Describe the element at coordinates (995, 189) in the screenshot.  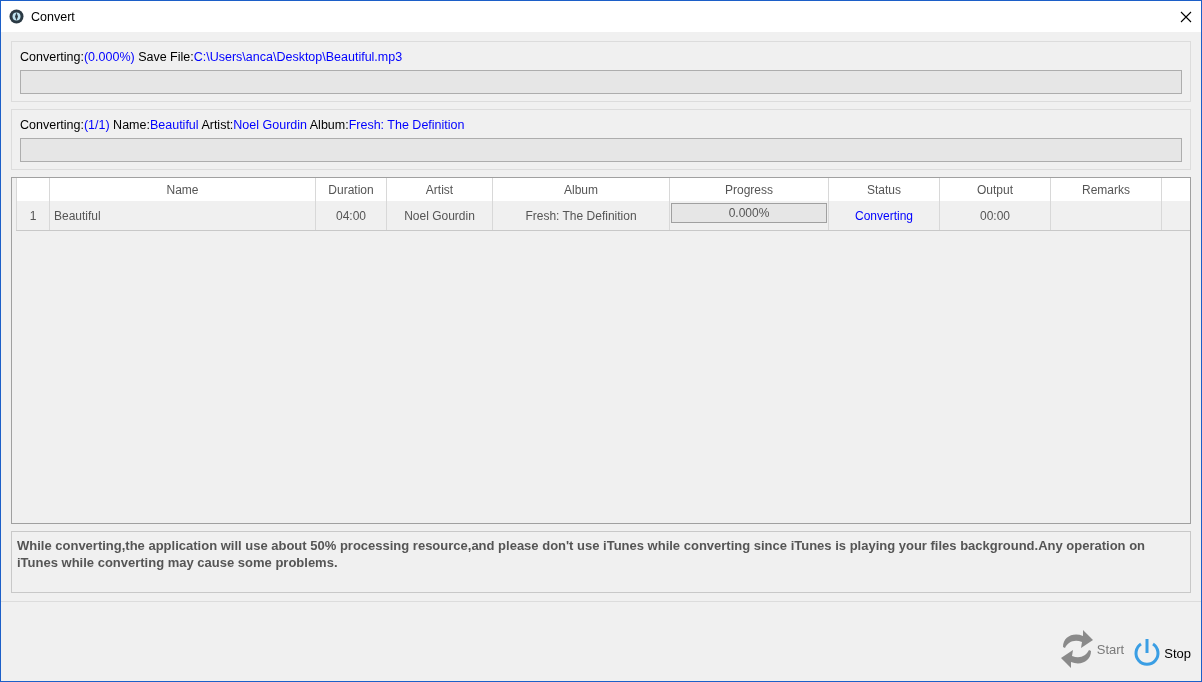
I see `column-header: Output` at that location.